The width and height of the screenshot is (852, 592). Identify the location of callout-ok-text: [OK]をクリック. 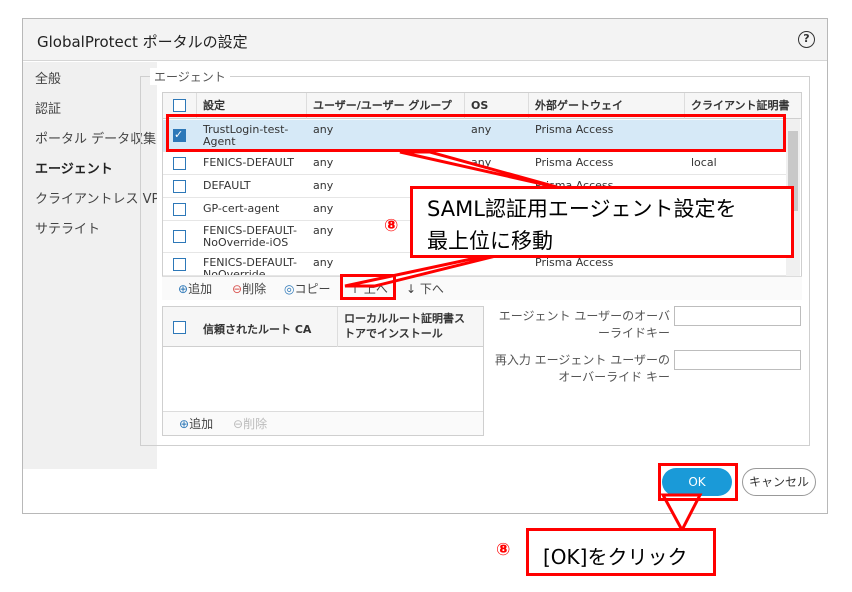
(615, 557).